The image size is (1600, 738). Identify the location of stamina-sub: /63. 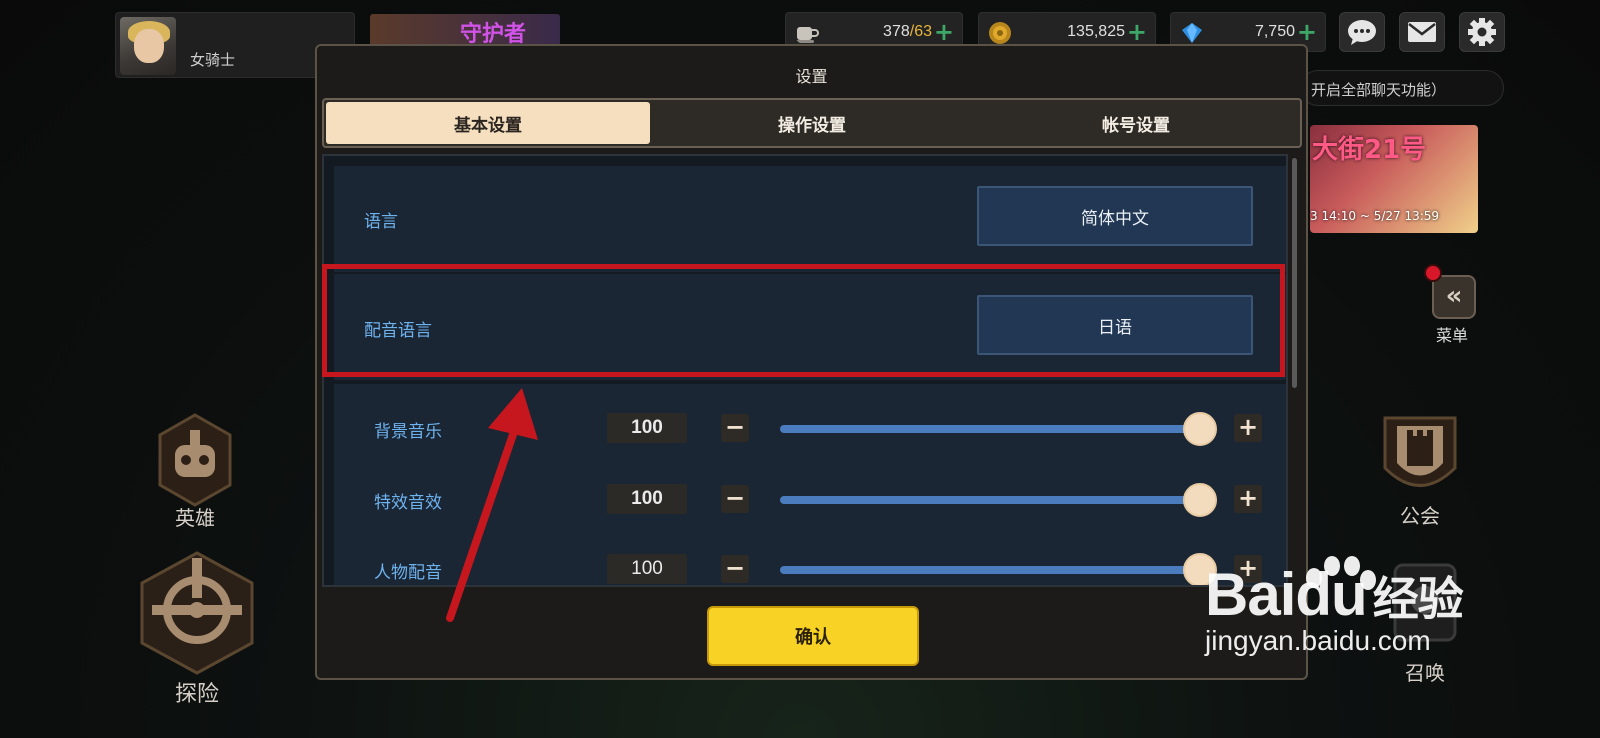
(920, 31).